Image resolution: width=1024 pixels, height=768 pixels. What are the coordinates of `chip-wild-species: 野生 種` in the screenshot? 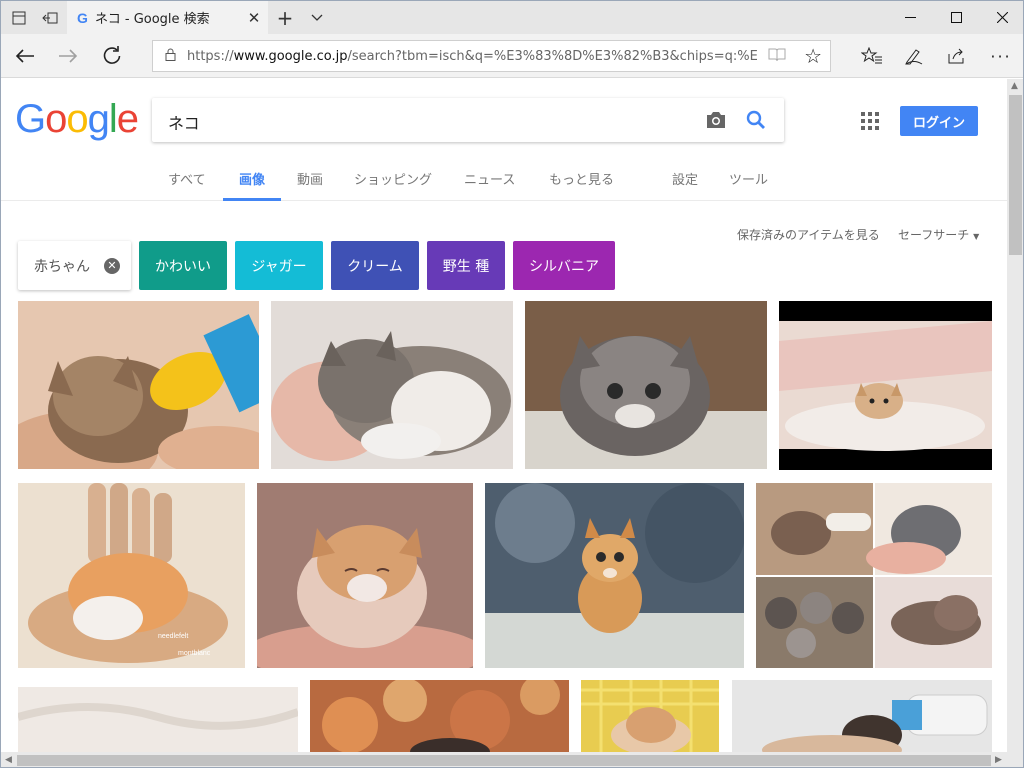 It's located at (466, 265).